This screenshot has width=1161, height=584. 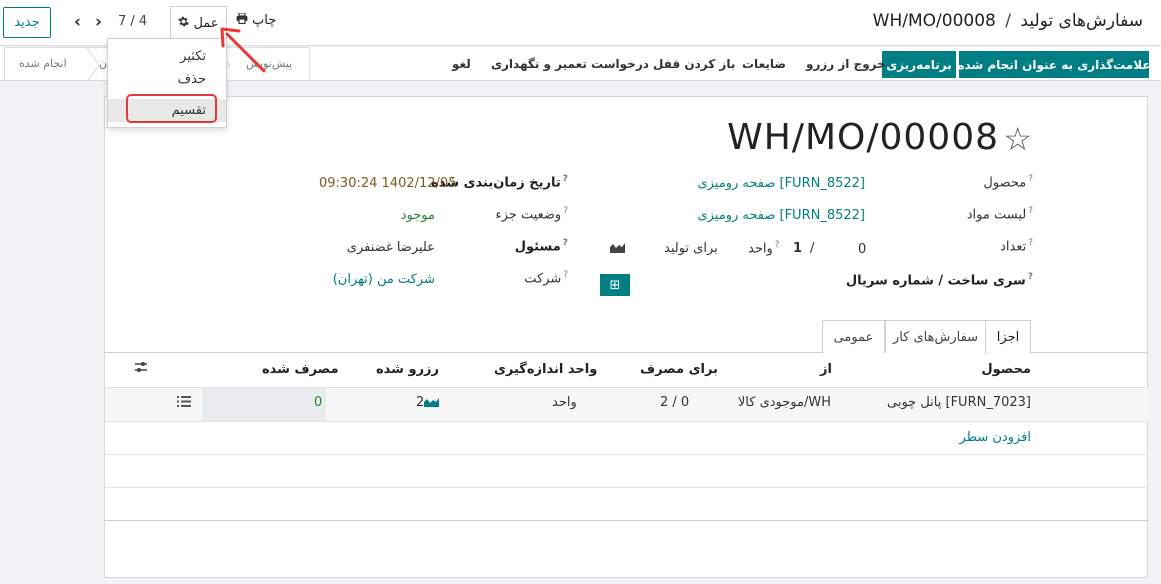 I want to click on printer-icon, so click(x=242, y=20).